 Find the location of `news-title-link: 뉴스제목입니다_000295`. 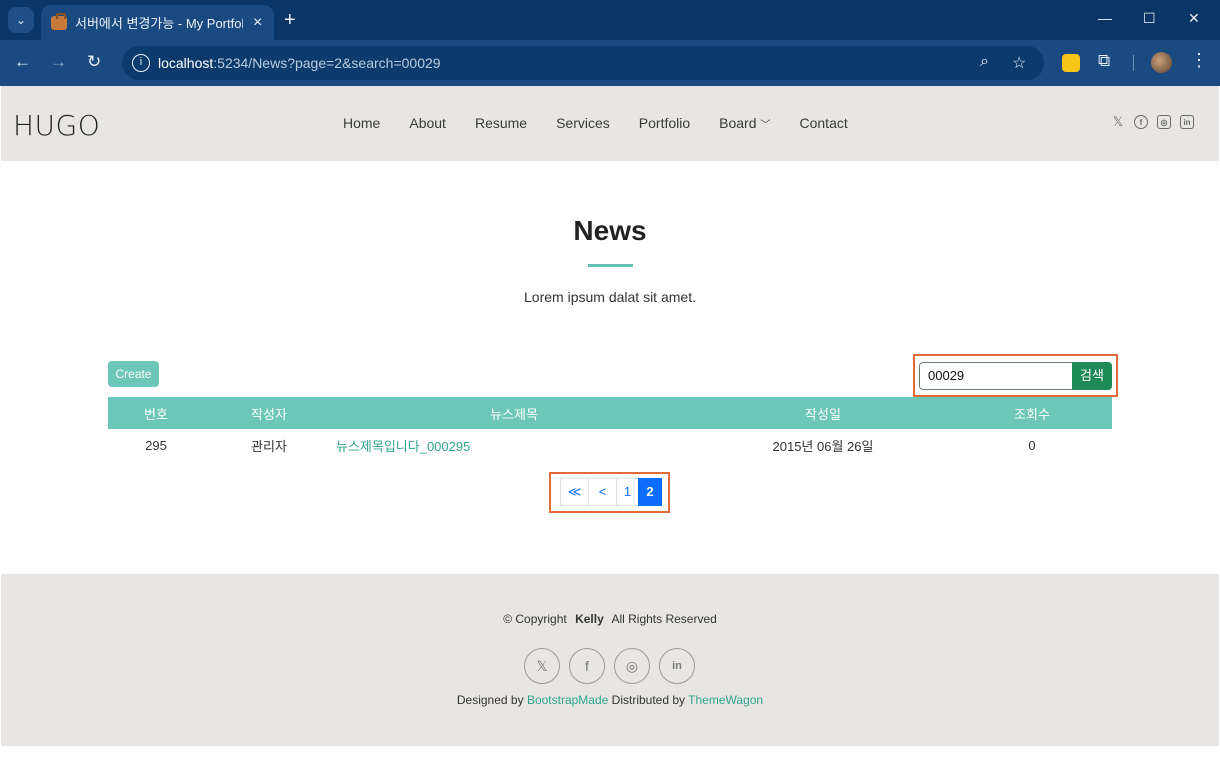

news-title-link: 뉴스제목입니다_000295 is located at coordinates (403, 446).